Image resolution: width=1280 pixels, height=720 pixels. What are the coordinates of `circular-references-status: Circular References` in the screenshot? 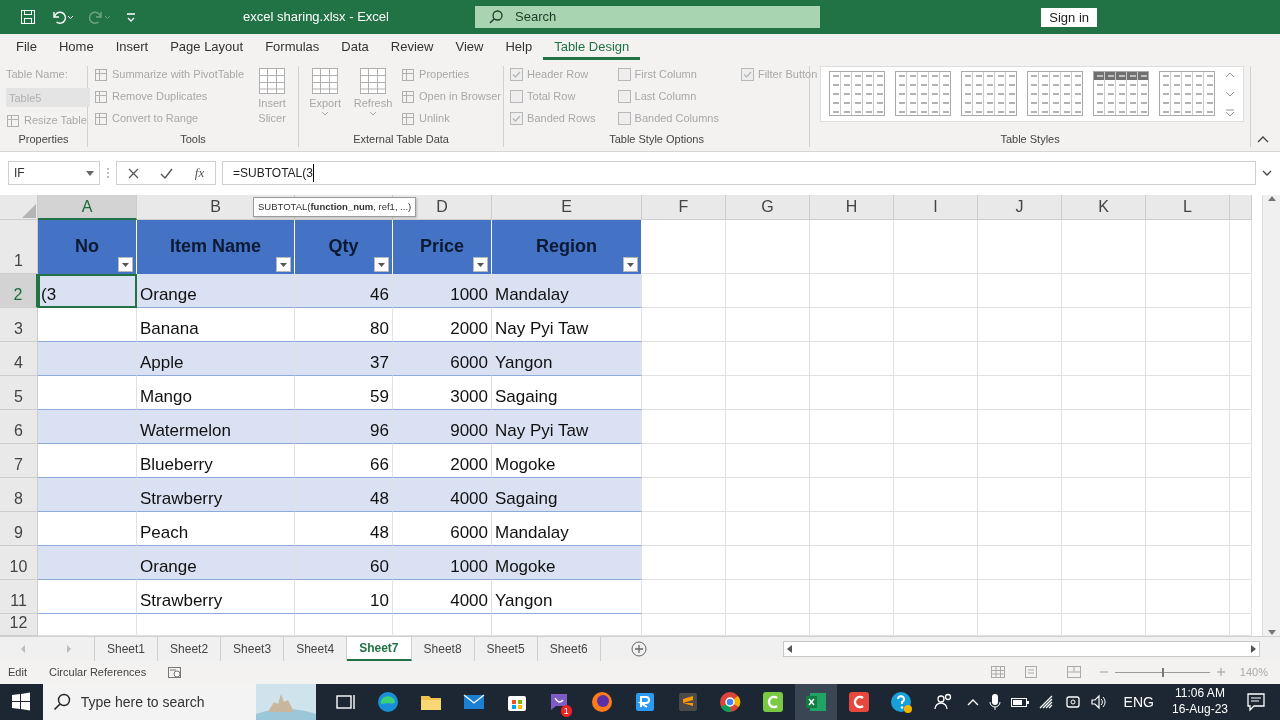 It's located at (97, 672).